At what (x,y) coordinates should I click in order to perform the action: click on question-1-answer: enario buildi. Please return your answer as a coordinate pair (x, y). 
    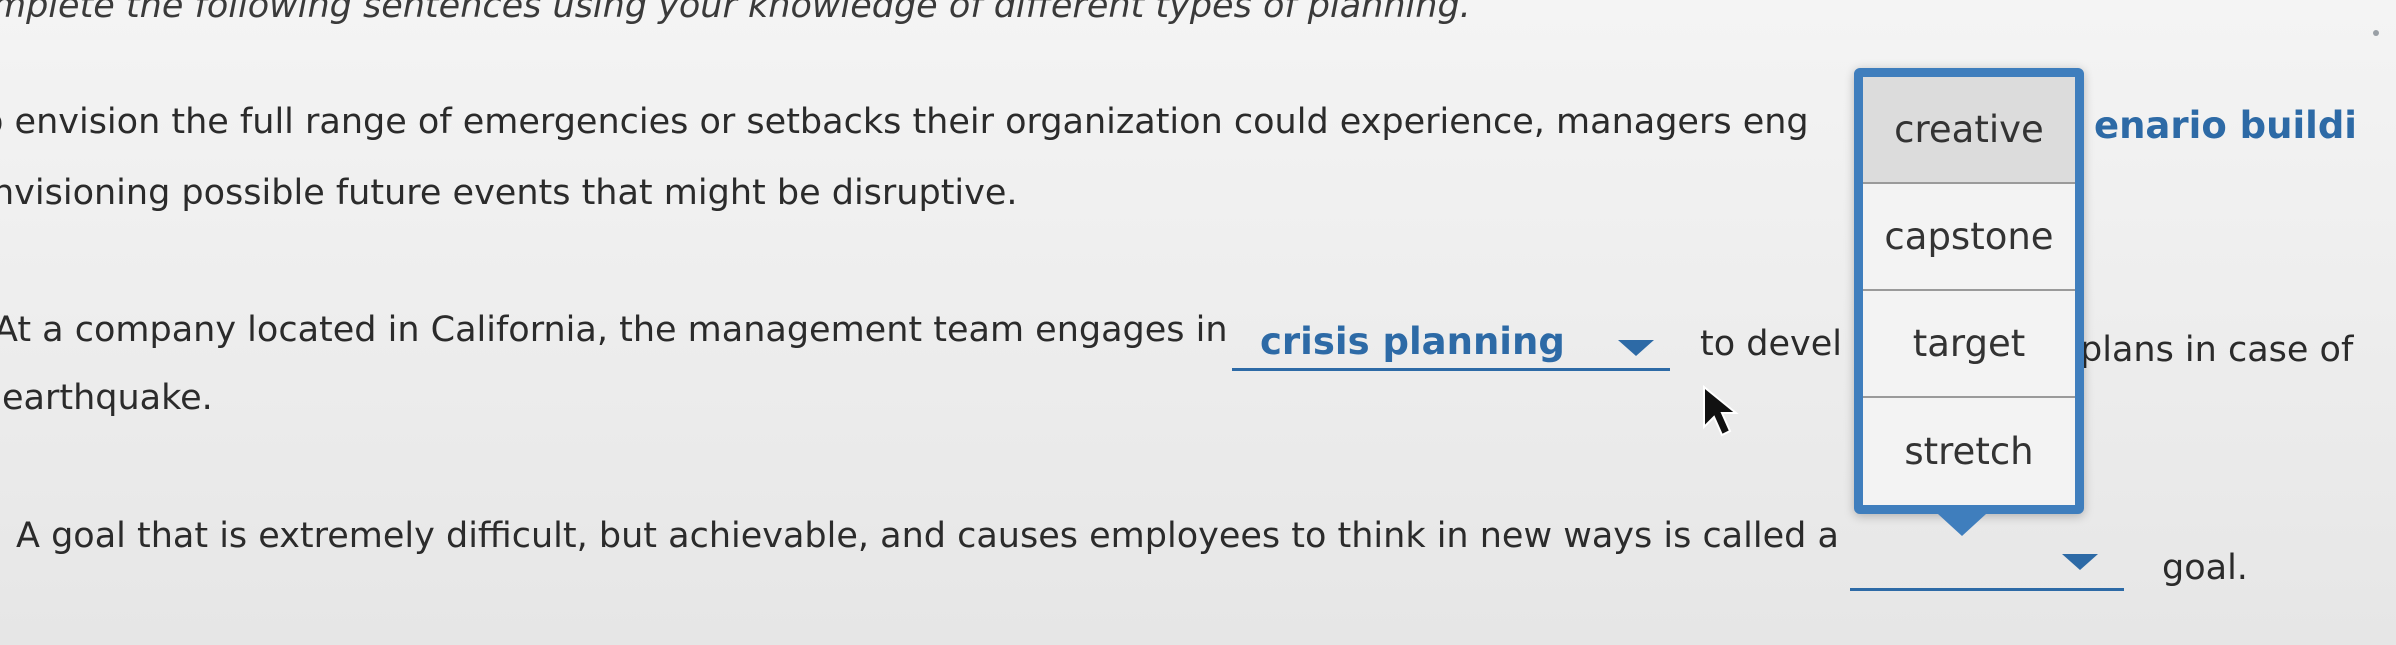
    Looking at the image, I should click on (2225, 125).